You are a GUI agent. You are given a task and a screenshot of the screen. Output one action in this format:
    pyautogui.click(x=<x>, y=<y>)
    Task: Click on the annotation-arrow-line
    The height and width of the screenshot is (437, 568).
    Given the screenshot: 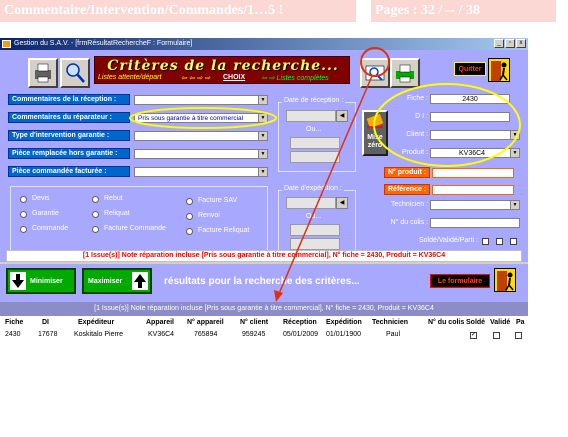 What is the action you would take?
    pyautogui.click(x=325, y=186)
    